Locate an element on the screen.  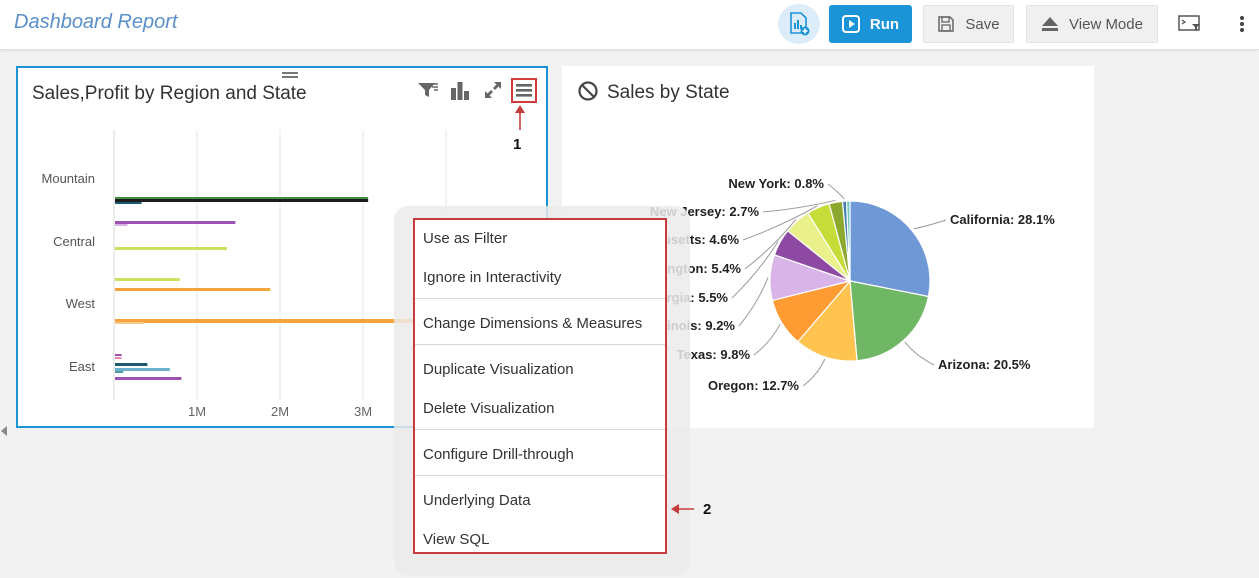
widget-title: Sales by State is located at coordinates (668, 92).